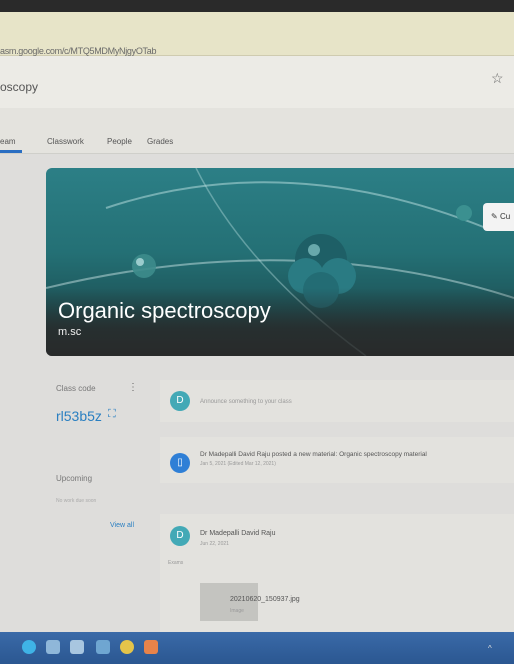  I want to click on customize-label: Cu, so click(505, 216).